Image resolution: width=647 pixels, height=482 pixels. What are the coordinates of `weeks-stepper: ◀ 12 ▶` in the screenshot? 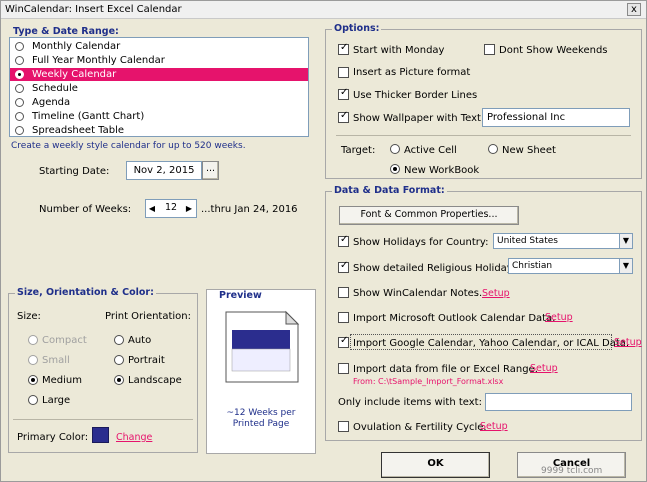 It's located at (171, 208).